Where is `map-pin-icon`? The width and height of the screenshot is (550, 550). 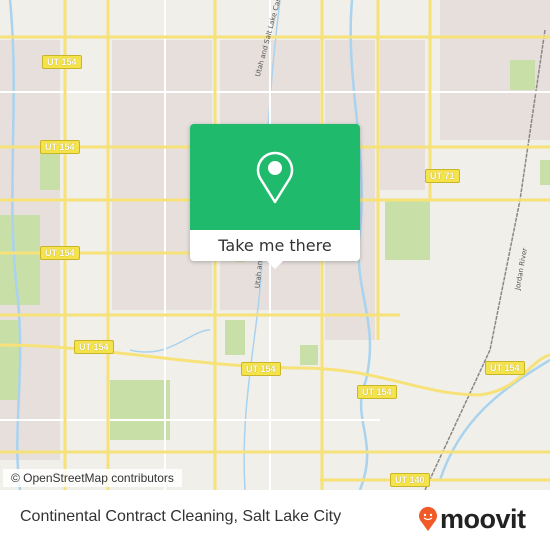
map-pin-icon is located at coordinates (275, 177).